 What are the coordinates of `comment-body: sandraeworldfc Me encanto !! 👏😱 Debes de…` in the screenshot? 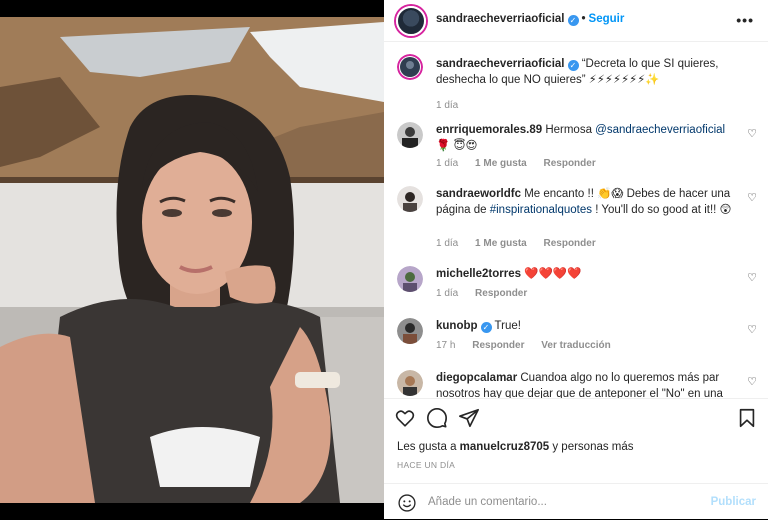 It's located at (586, 202).